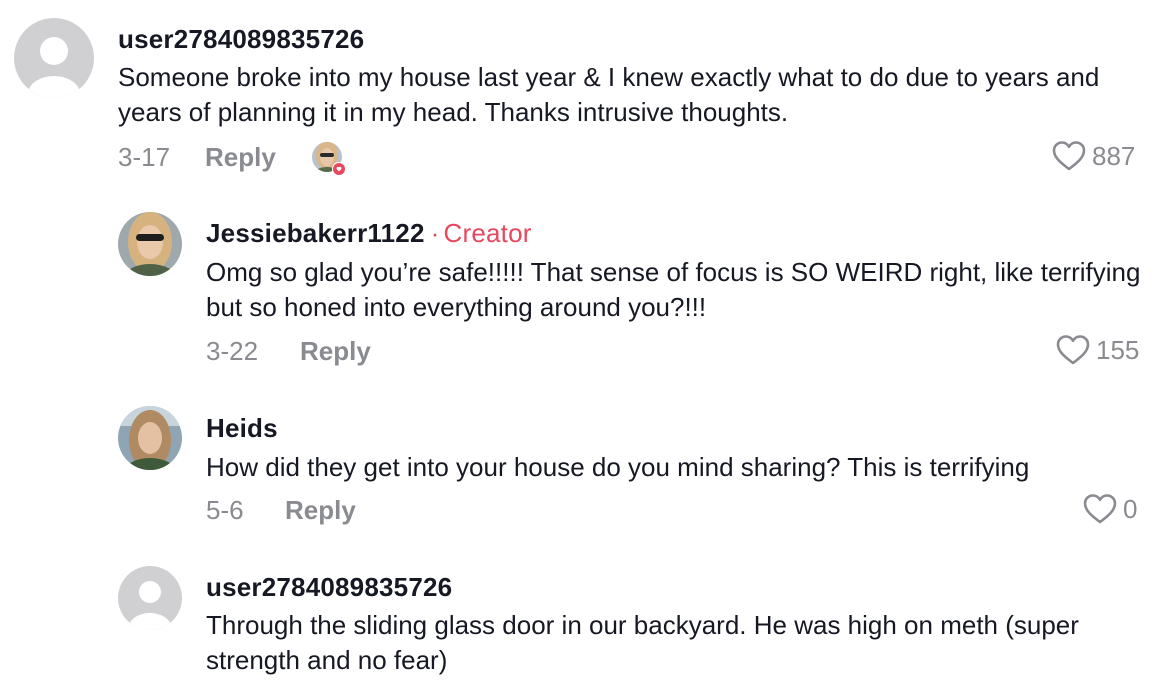 The height and width of the screenshot is (684, 1172). Describe the element at coordinates (328, 158) in the screenshot. I see `creator-liked-avatar-icon` at that location.